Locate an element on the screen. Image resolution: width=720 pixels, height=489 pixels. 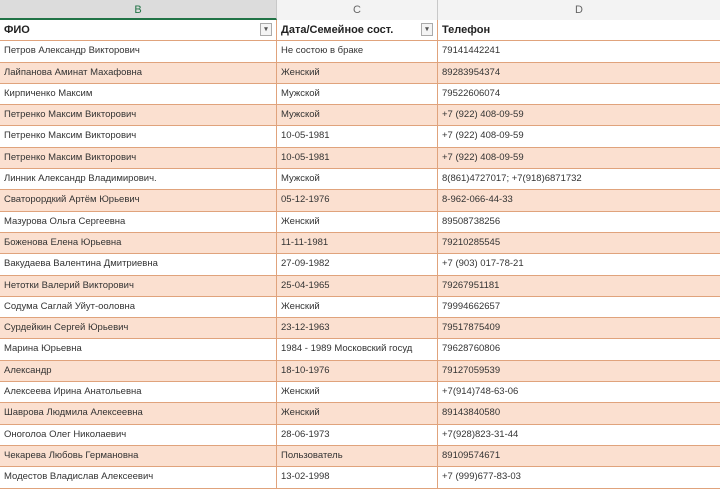
cell-name: Сваторордкий Артём Юрьевич is located at coordinates (138, 201).